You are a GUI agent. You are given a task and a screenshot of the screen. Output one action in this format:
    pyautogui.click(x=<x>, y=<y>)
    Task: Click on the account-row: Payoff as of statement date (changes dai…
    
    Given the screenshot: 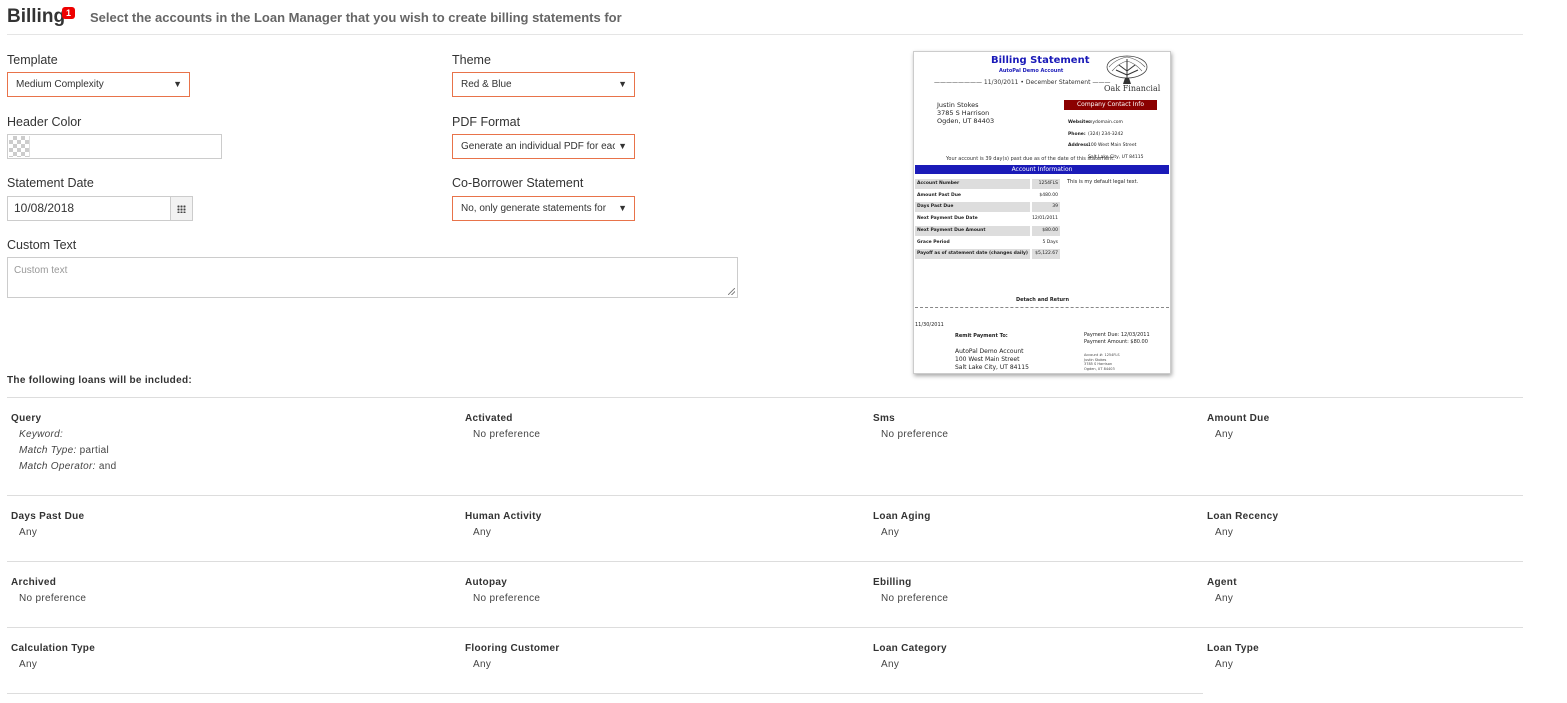 What is the action you would take?
    pyautogui.click(x=987, y=254)
    